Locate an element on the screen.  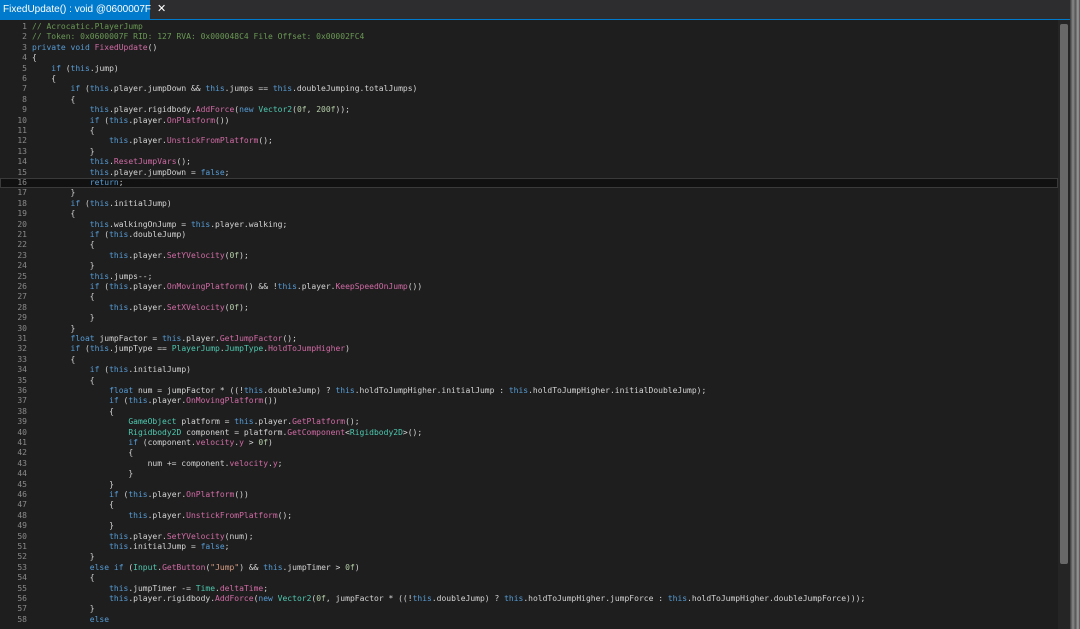
line-number: 42 is located at coordinates (22, 453).